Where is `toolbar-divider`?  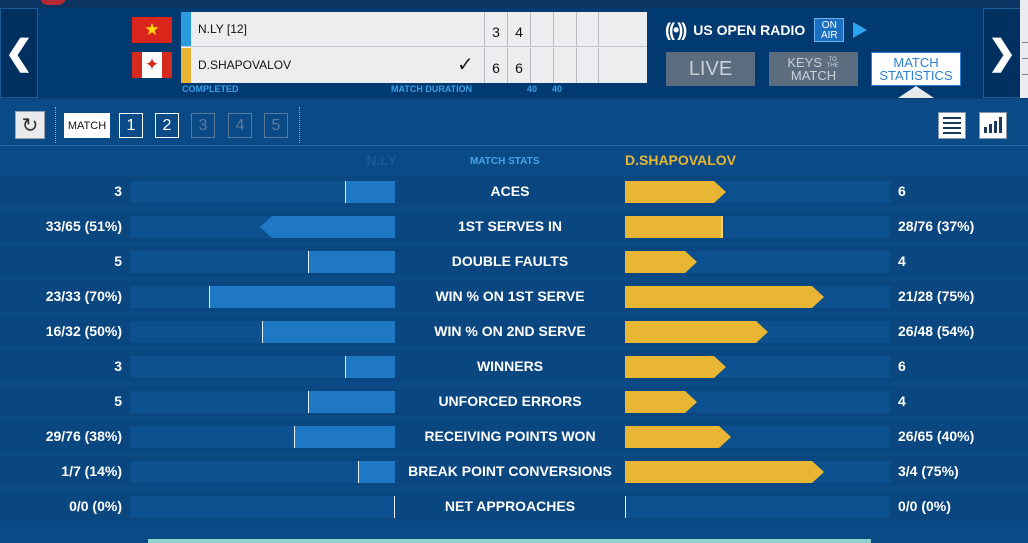 toolbar-divider is located at coordinates (55, 125).